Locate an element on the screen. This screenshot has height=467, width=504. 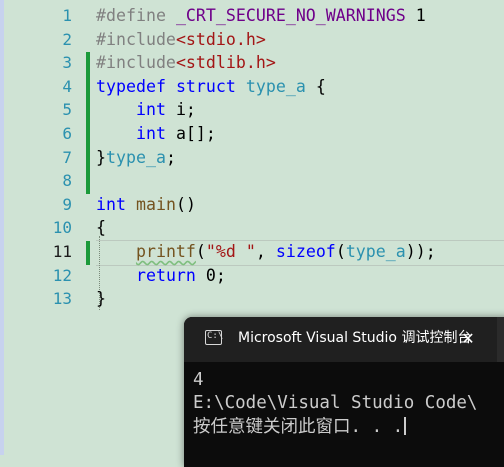
line-number: 9 is located at coordinates (67, 204).